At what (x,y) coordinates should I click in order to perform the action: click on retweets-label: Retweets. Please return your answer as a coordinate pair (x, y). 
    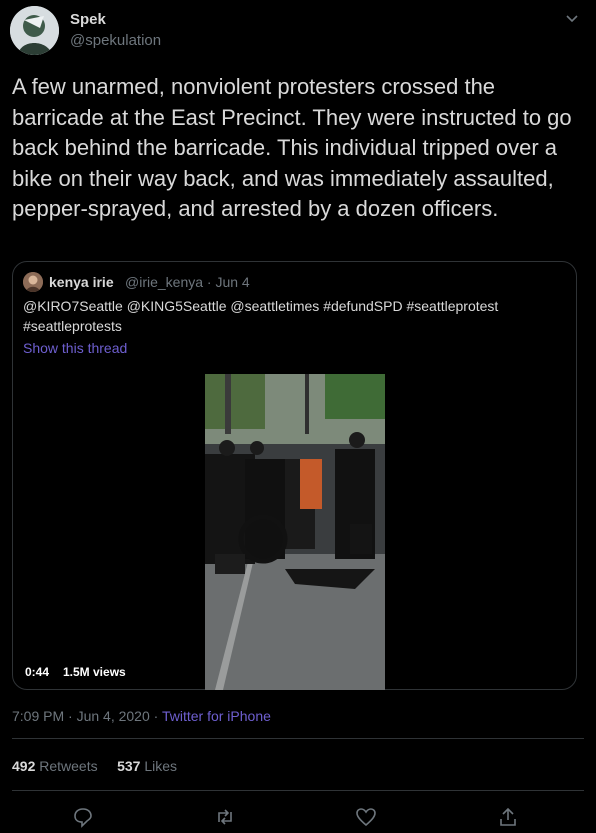
    Looking at the image, I should click on (68, 766).